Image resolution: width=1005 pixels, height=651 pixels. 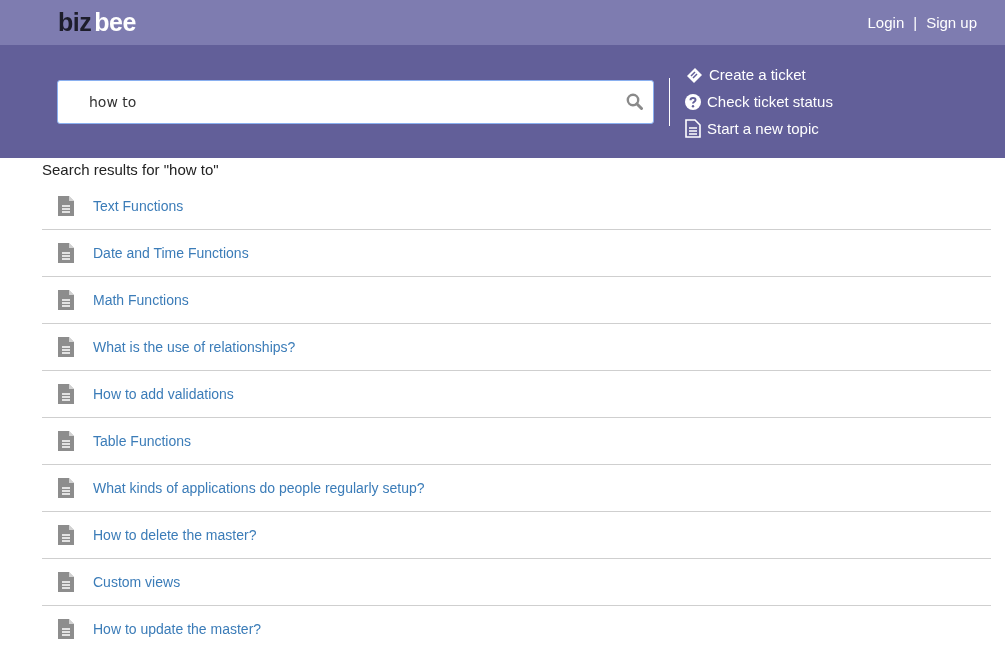 What do you see at coordinates (131, 170) in the screenshot?
I see `results-heading: Search results for "how to"` at bounding box center [131, 170].